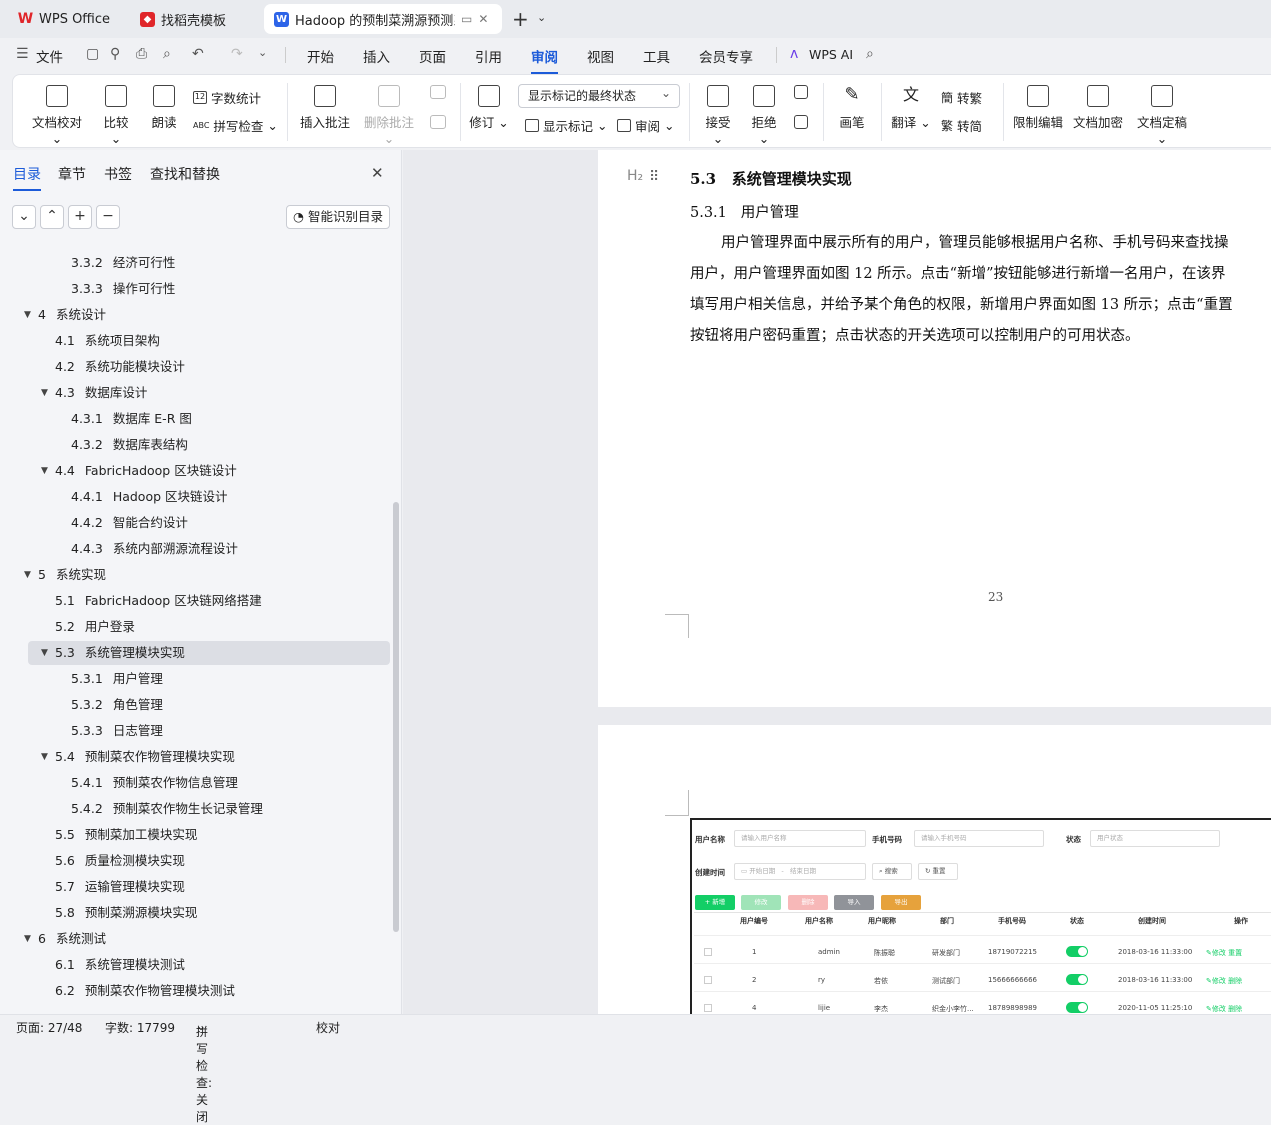 This screenshot has width=1271, height=1125. What do you see at coordinates (831, 54) in the screenshot?
I see `menu-wps-ai: WPS AI` at bounding box center [831, 54].